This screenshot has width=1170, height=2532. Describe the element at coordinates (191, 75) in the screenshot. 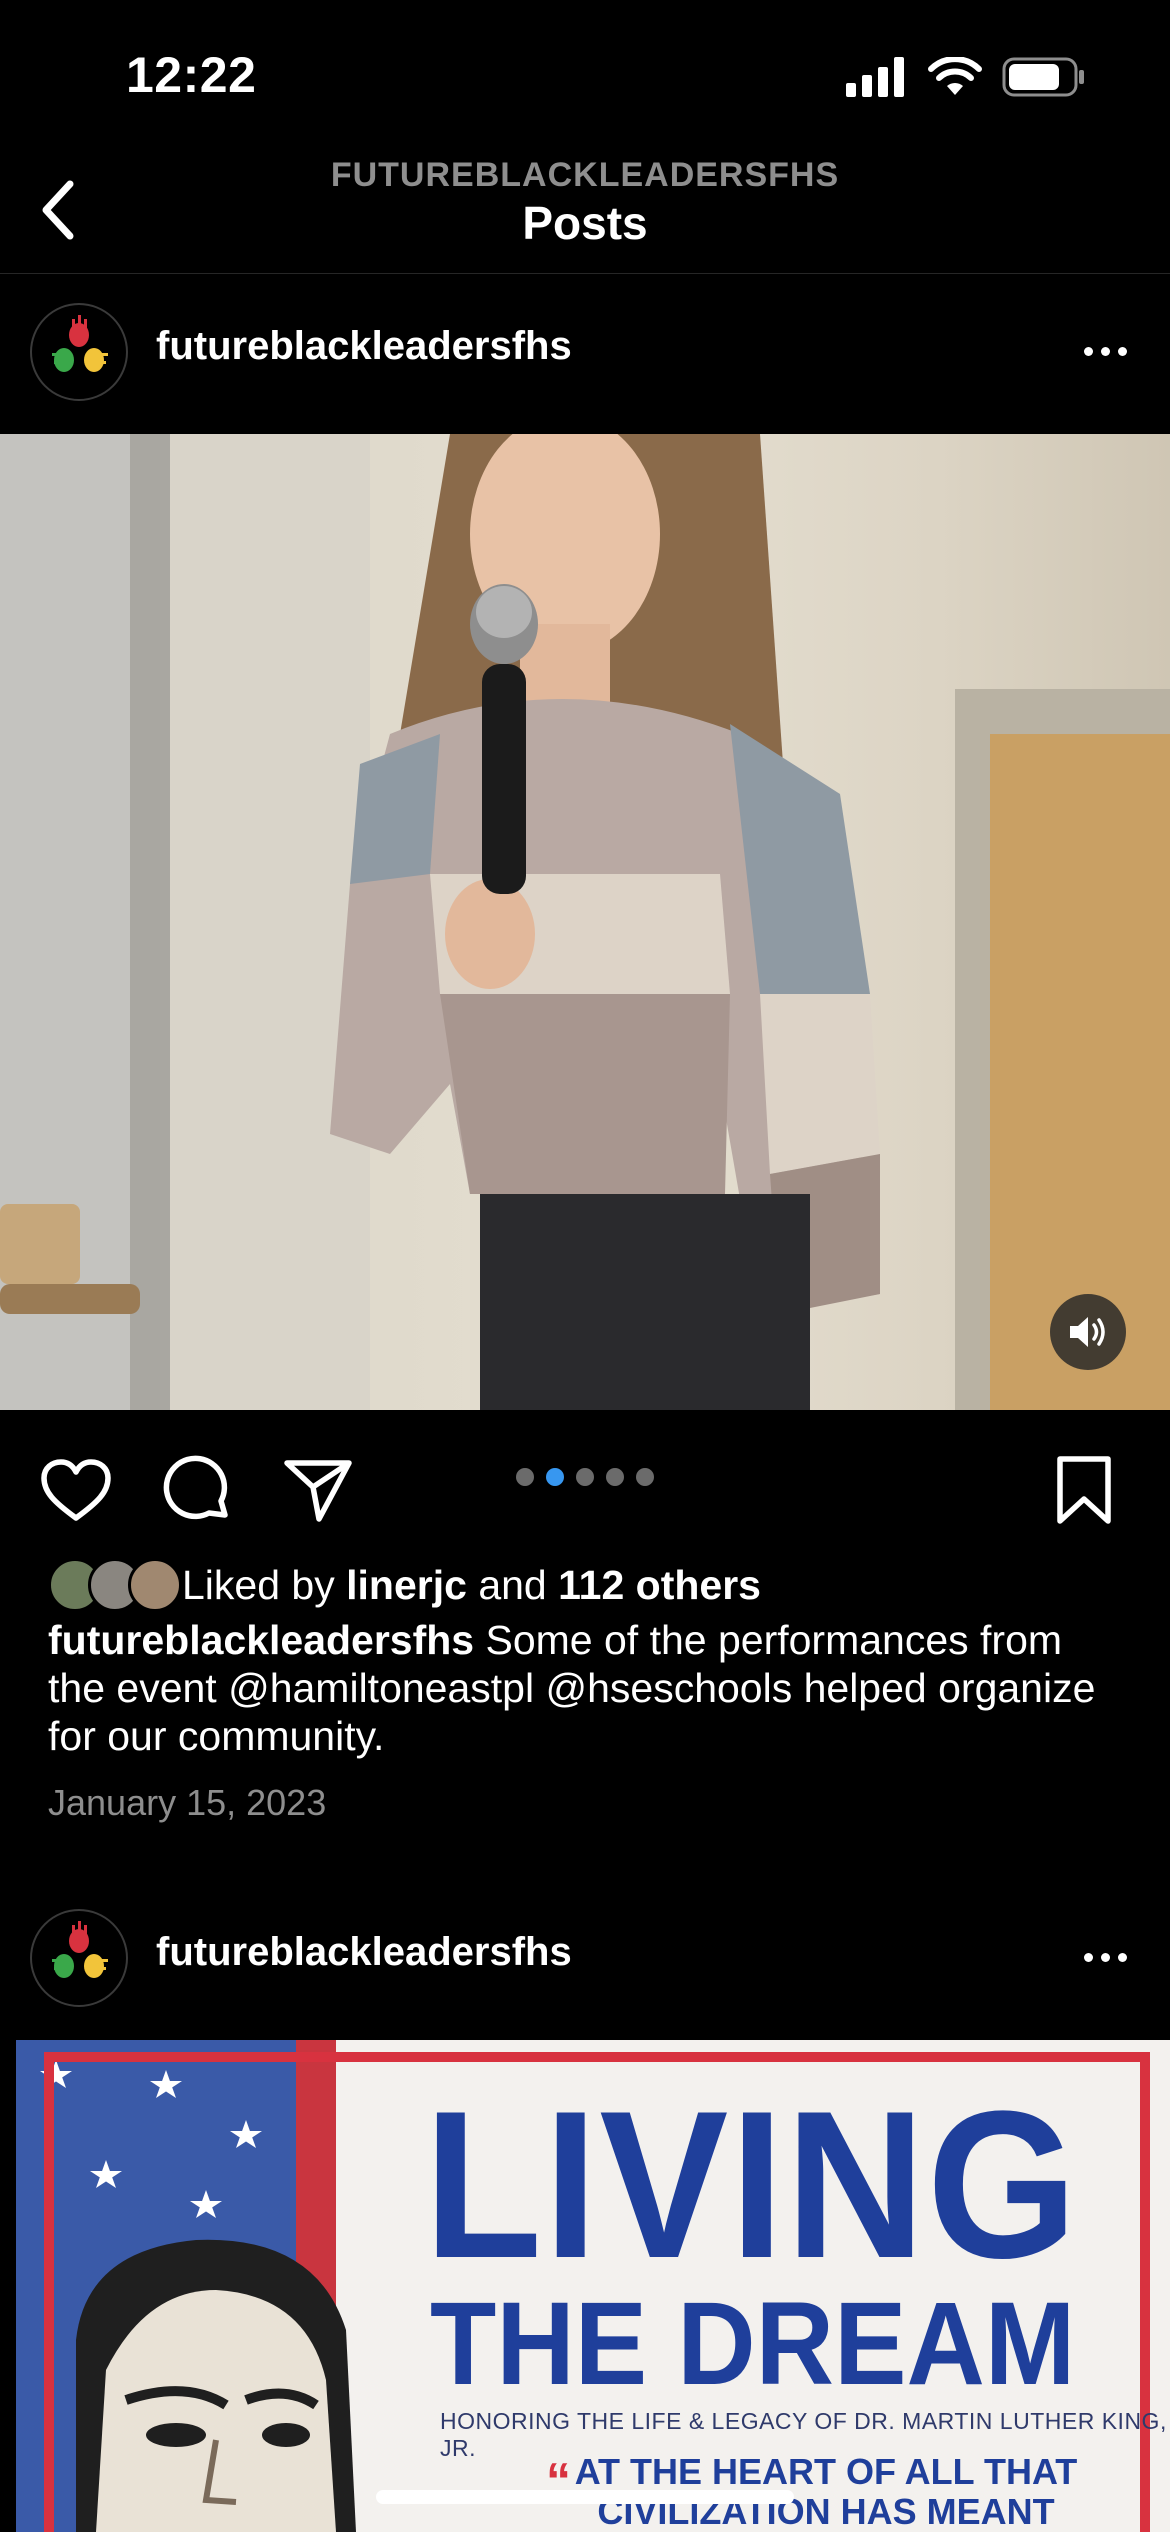

I see `status-time: 12:22` at that location.